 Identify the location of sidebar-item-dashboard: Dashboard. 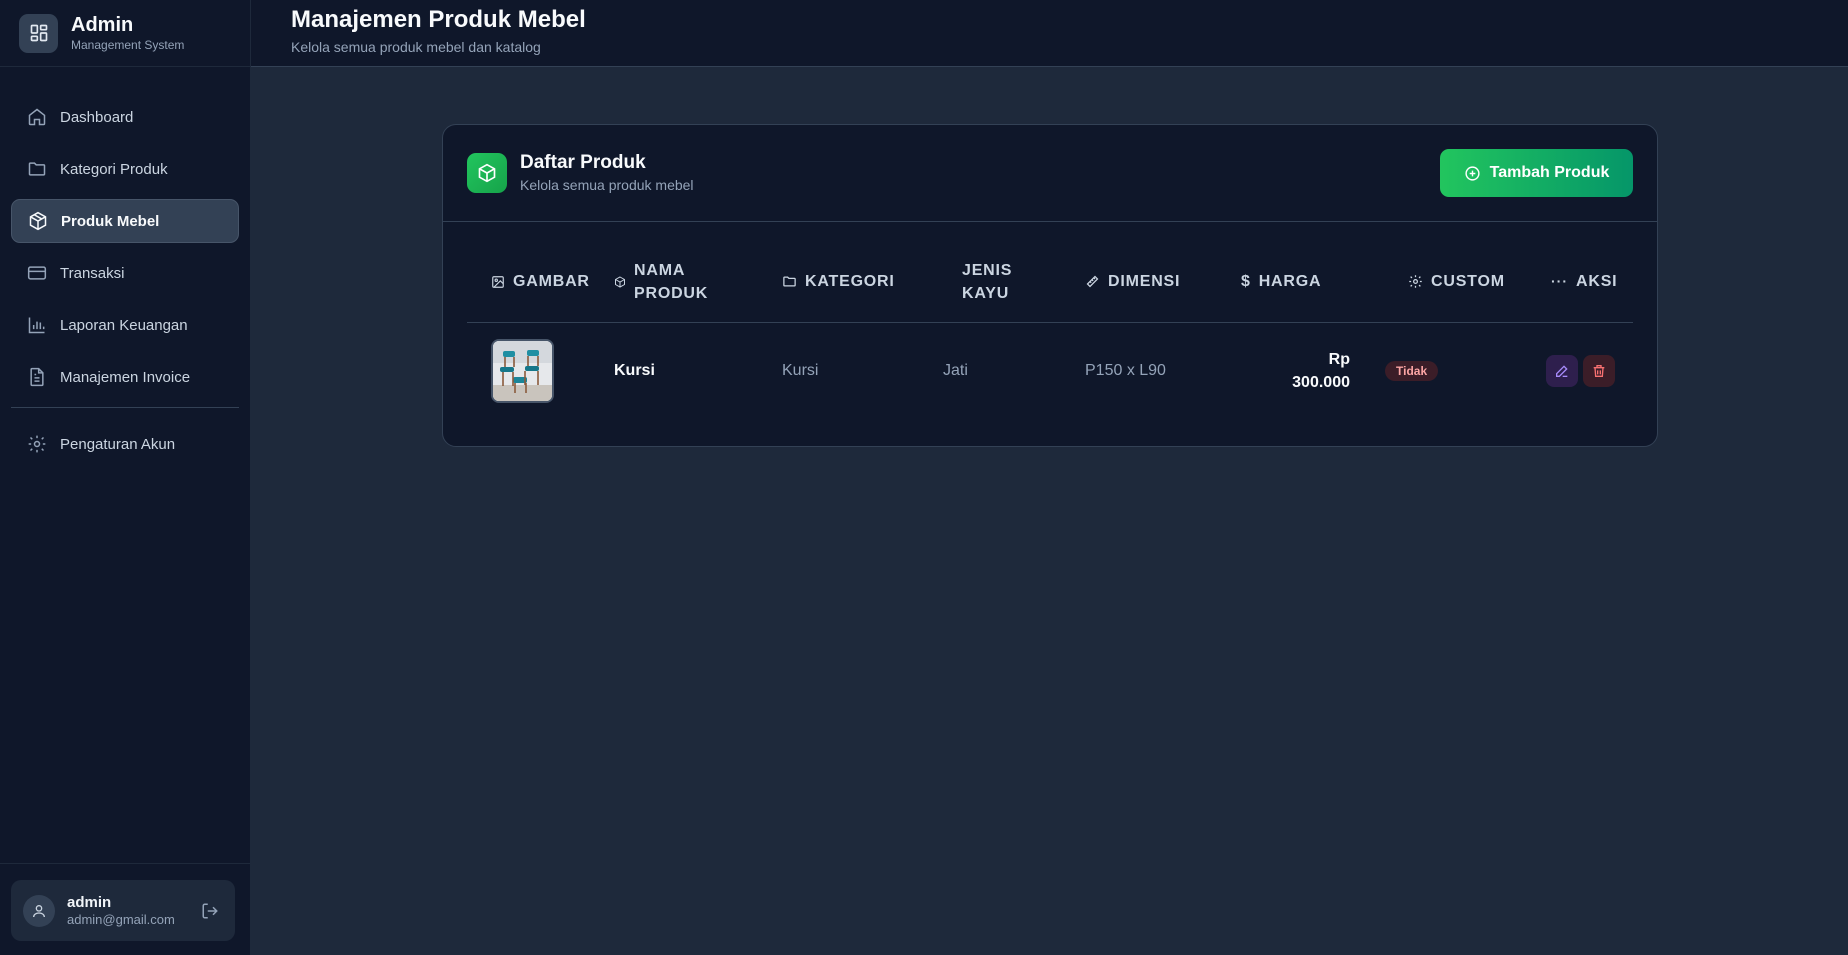
(125, 117).